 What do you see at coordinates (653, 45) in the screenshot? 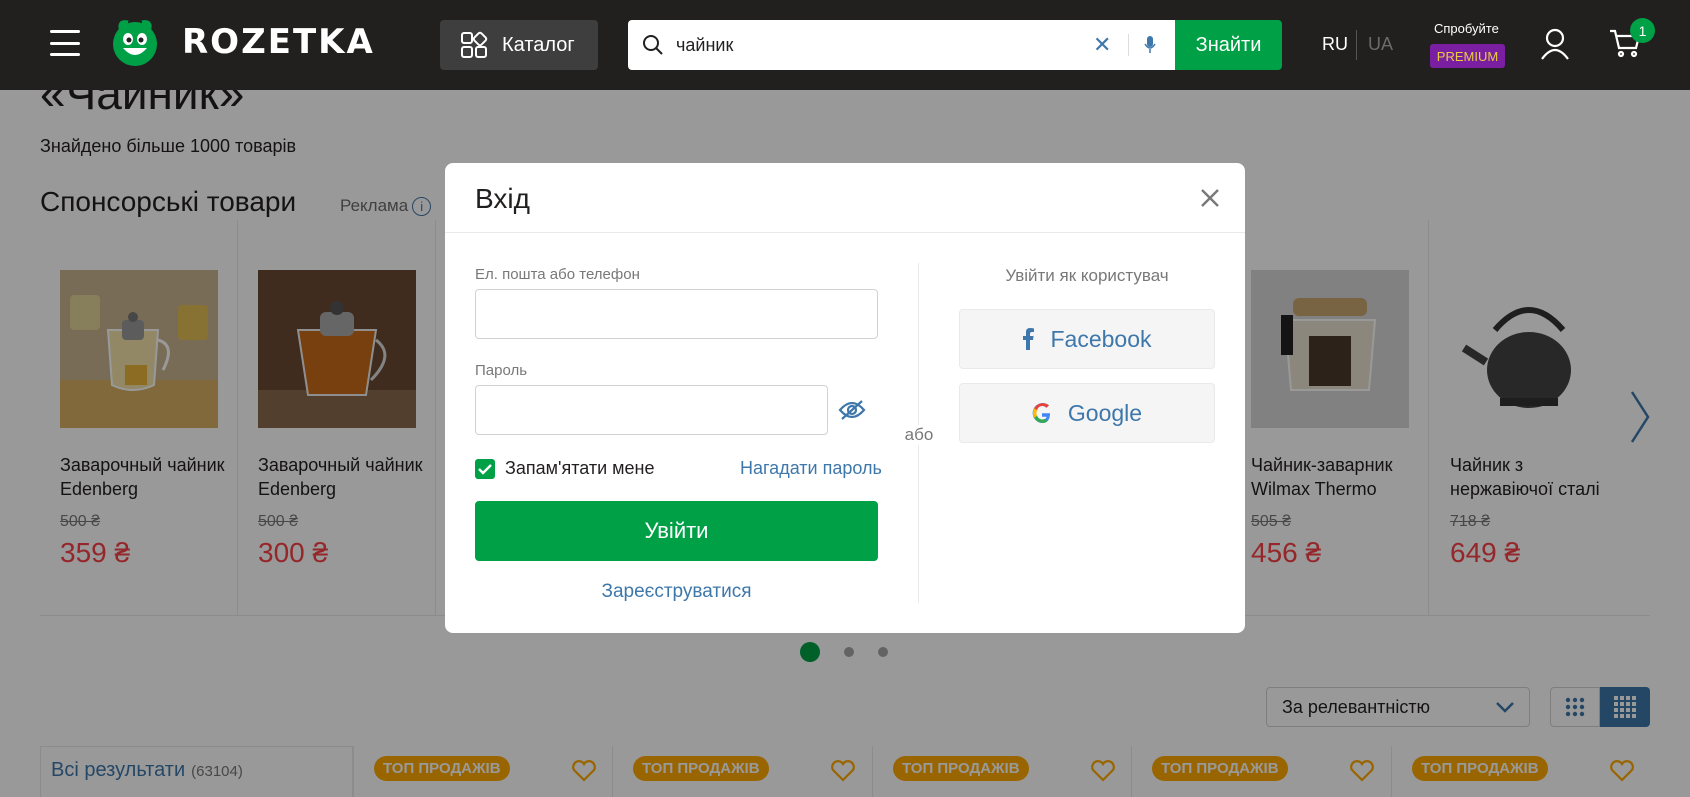
I see `search-icon` at bounding box center [653, 45].